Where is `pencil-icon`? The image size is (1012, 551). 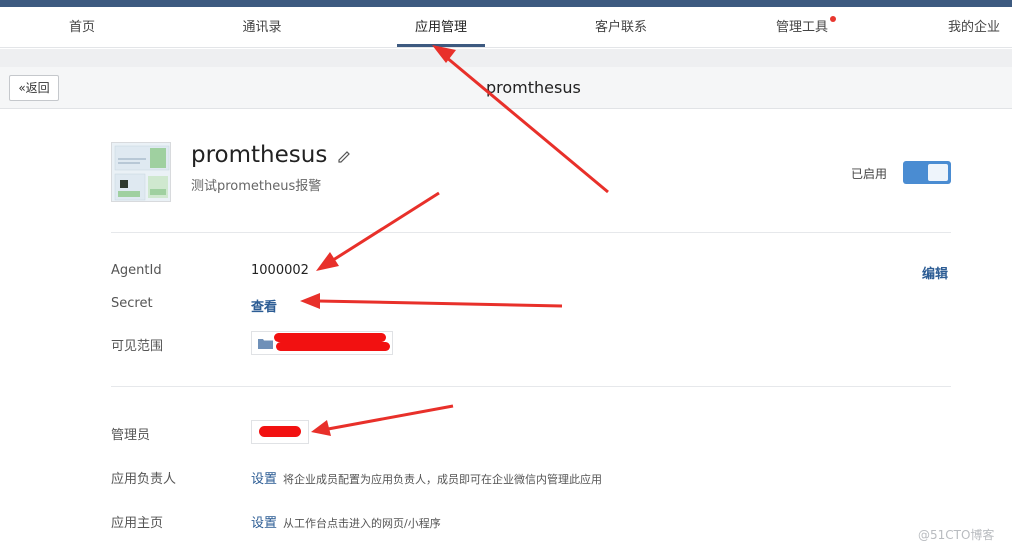
pencil-icon is located at coordinates (344, 156).